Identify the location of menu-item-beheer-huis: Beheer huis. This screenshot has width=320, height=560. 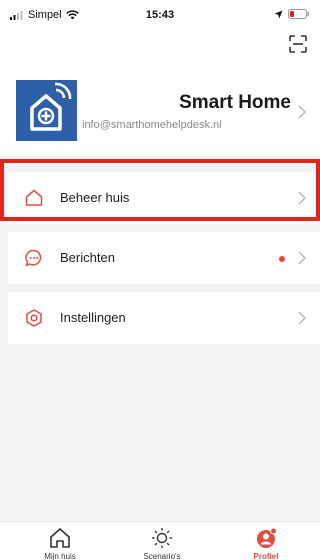
(164, 198).